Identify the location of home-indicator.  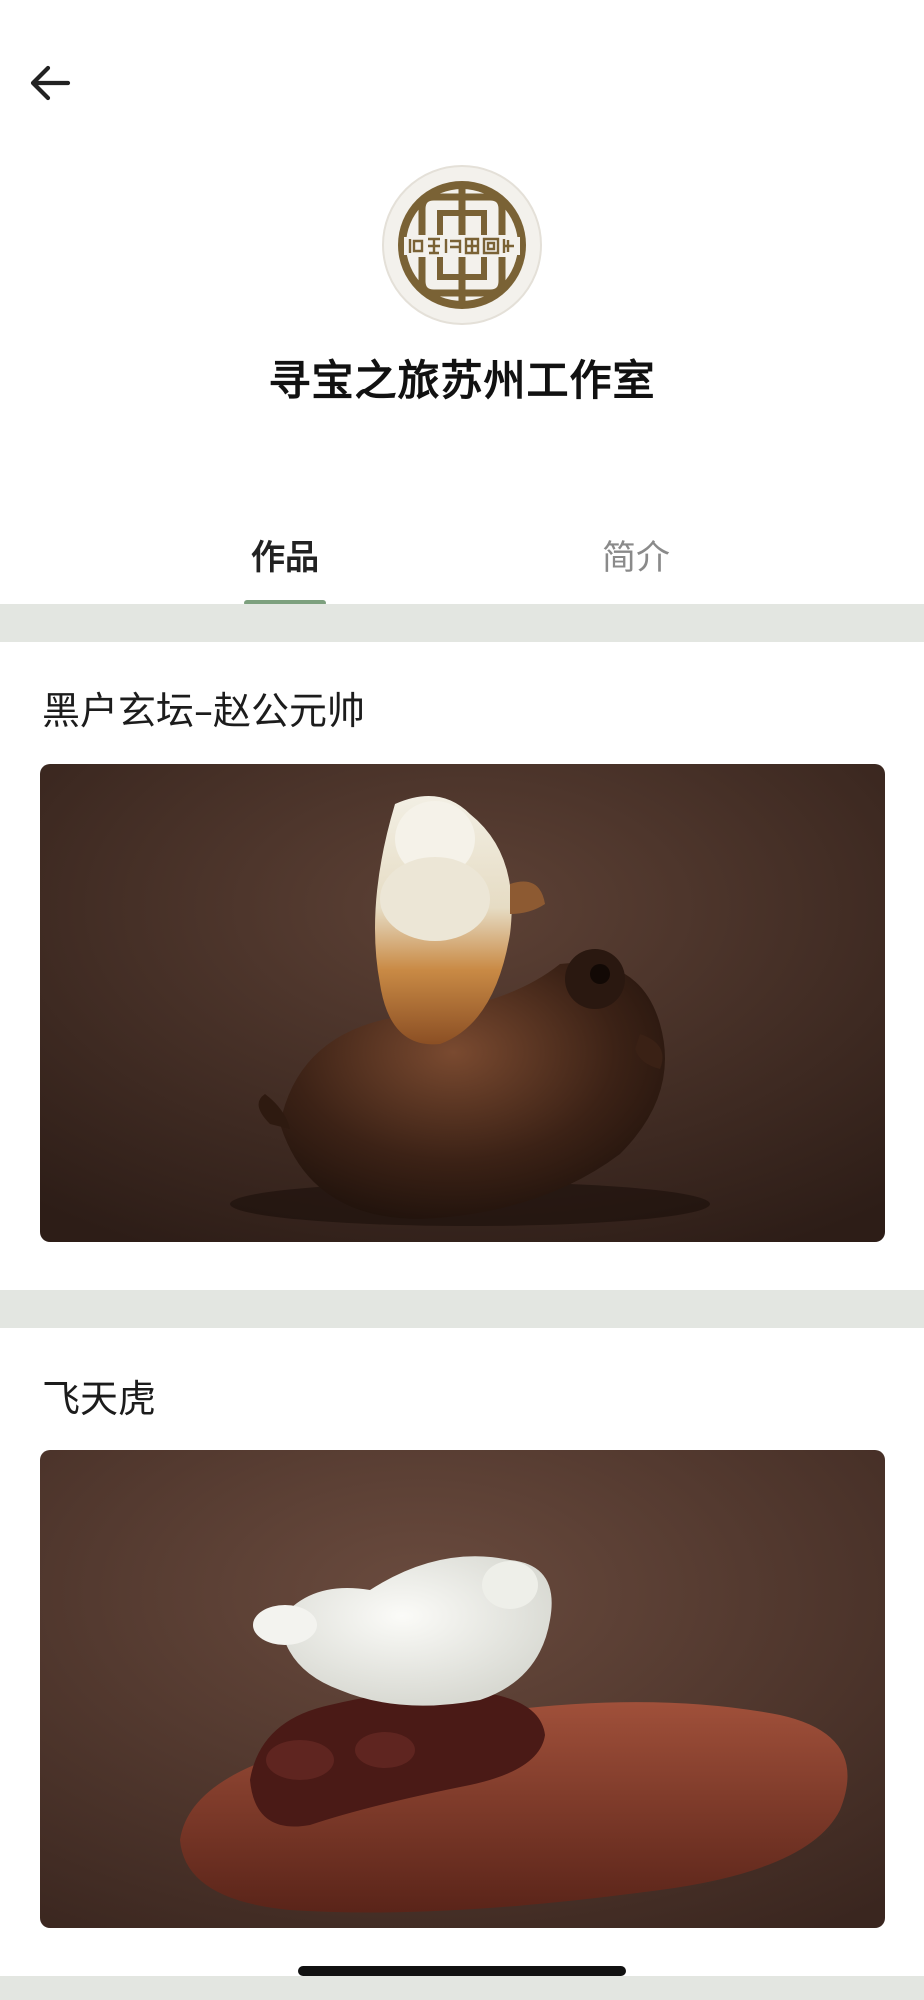
(462, 1971).